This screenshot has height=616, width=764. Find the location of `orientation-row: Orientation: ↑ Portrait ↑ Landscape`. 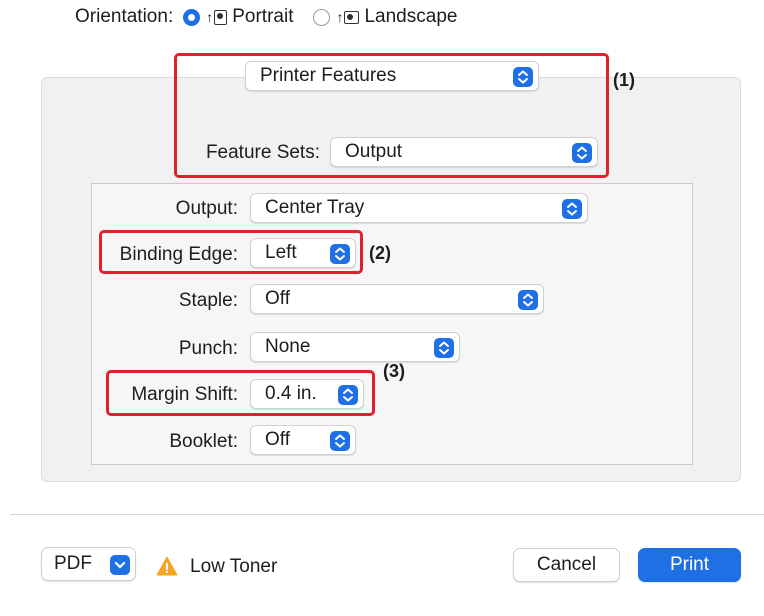

orientation-row: Orientation: ↑ Portrait ↑ Landscape is located at coordinates (266, 17).